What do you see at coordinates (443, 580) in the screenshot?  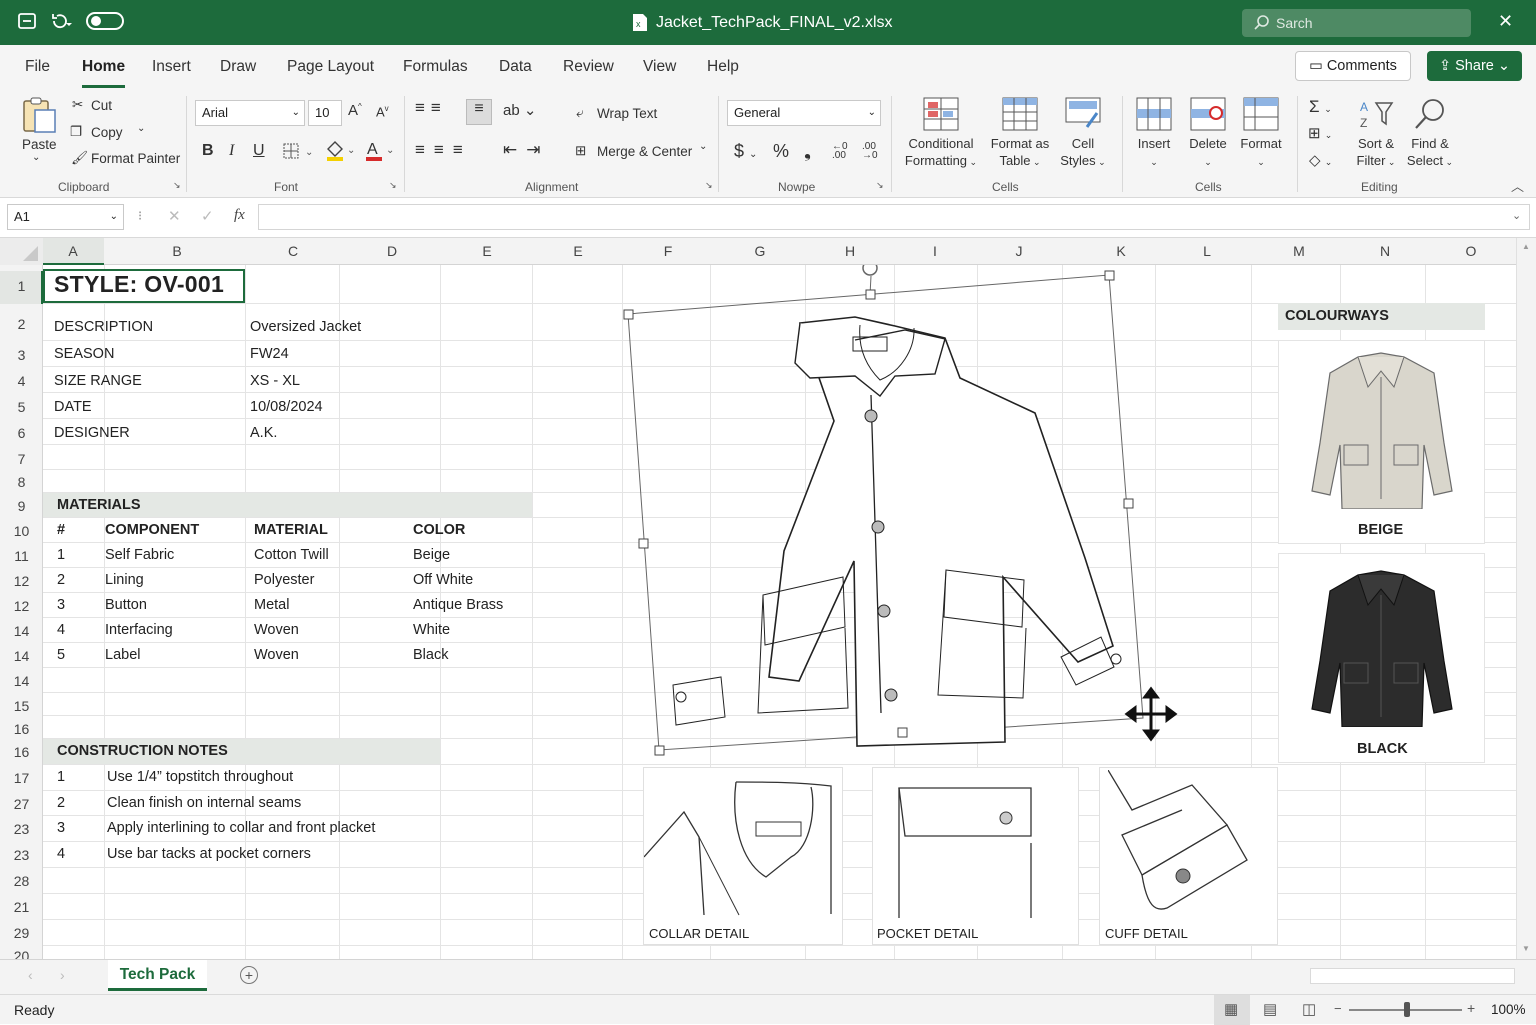 I see `table-cell: Off White` at bounding box center [443, 580].